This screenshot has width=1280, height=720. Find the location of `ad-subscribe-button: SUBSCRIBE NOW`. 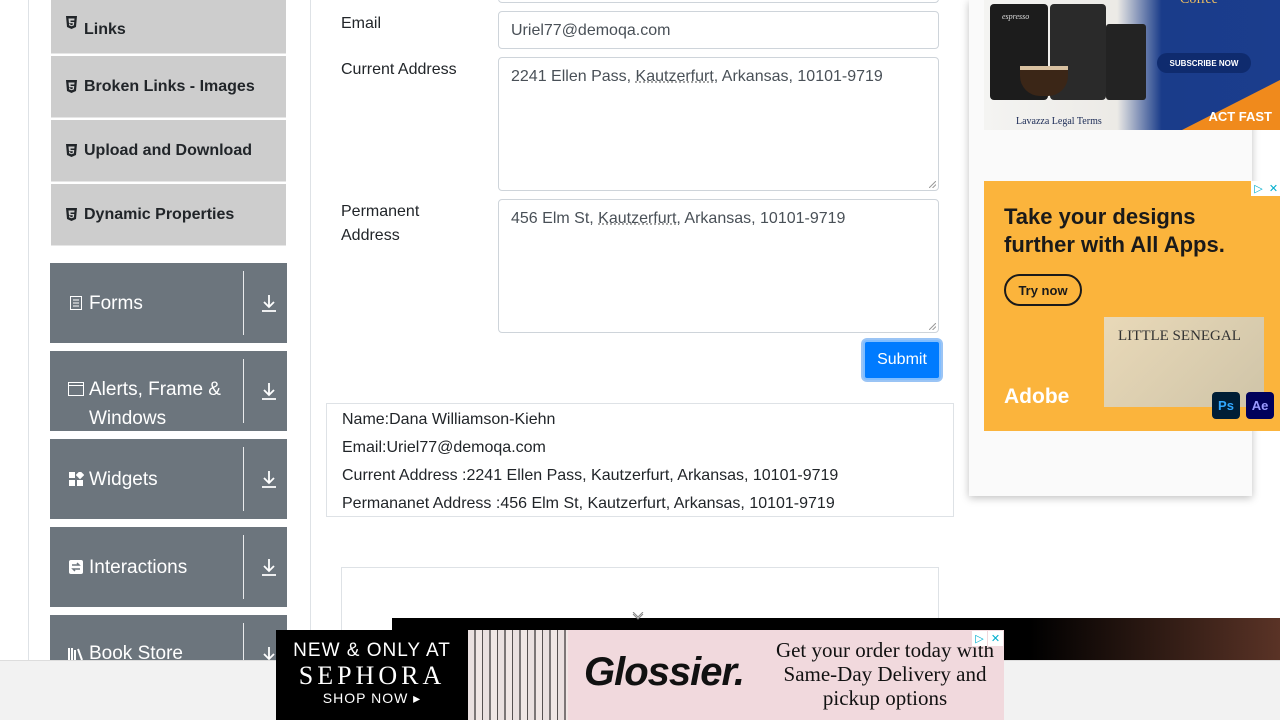

ad-subscribe-button: SUBSCRIBE NOW is located at coordinates (1204, 63).